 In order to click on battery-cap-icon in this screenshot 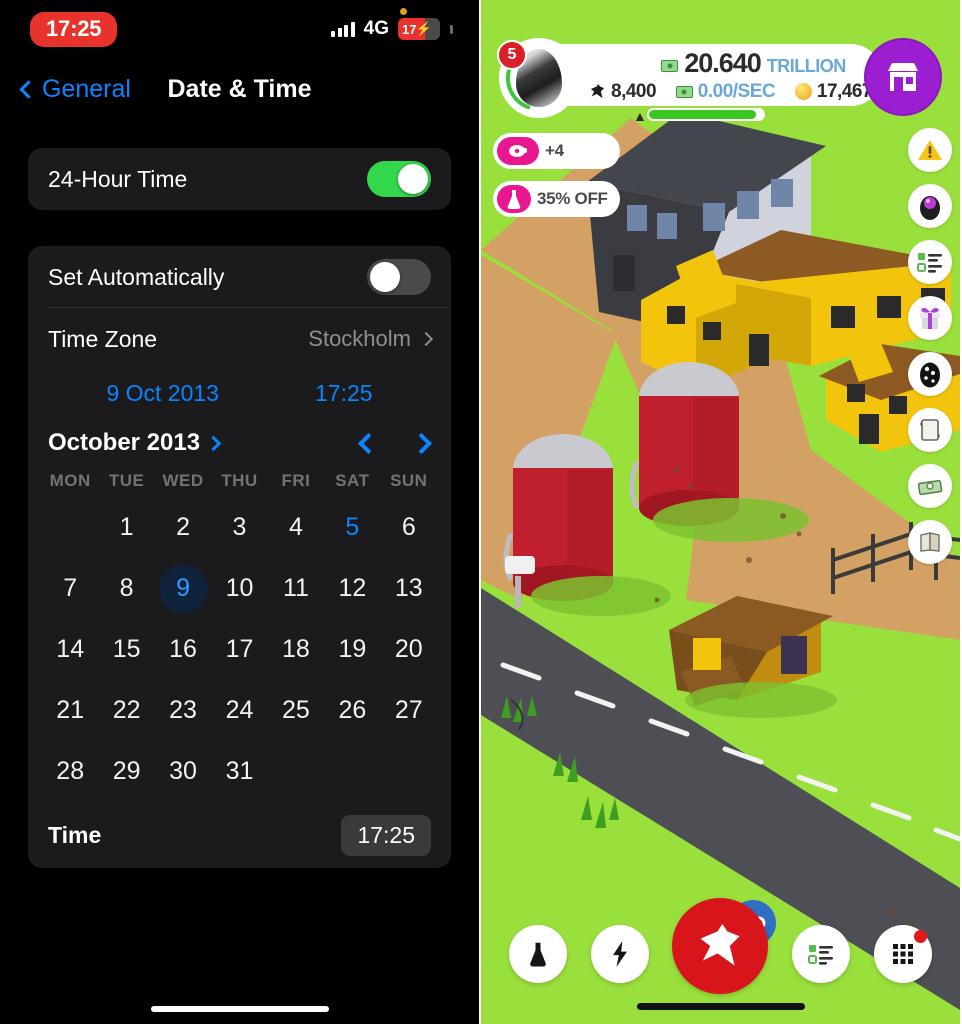, I will do `click(451, 29)`.